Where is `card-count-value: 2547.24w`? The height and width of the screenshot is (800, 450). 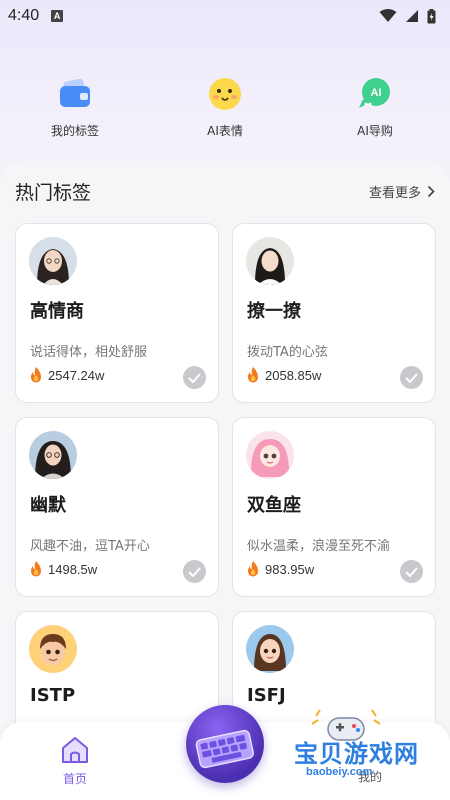
card-count-value: 2547.24w is located at coordinates (76, 375).